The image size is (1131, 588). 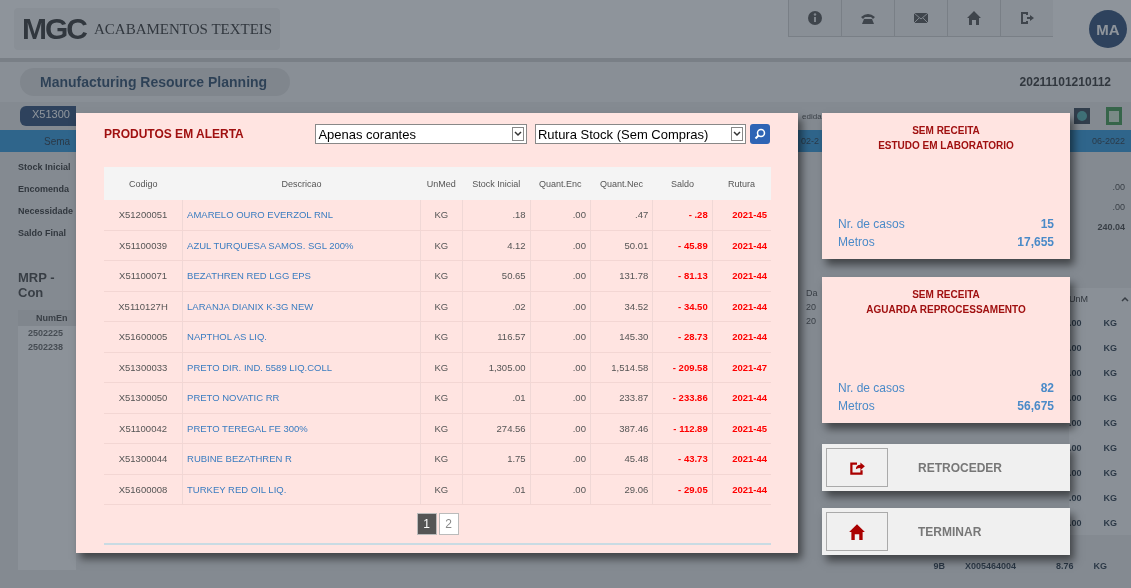 I want to click on table-cell: X51300044, so click(x=143, y=458).